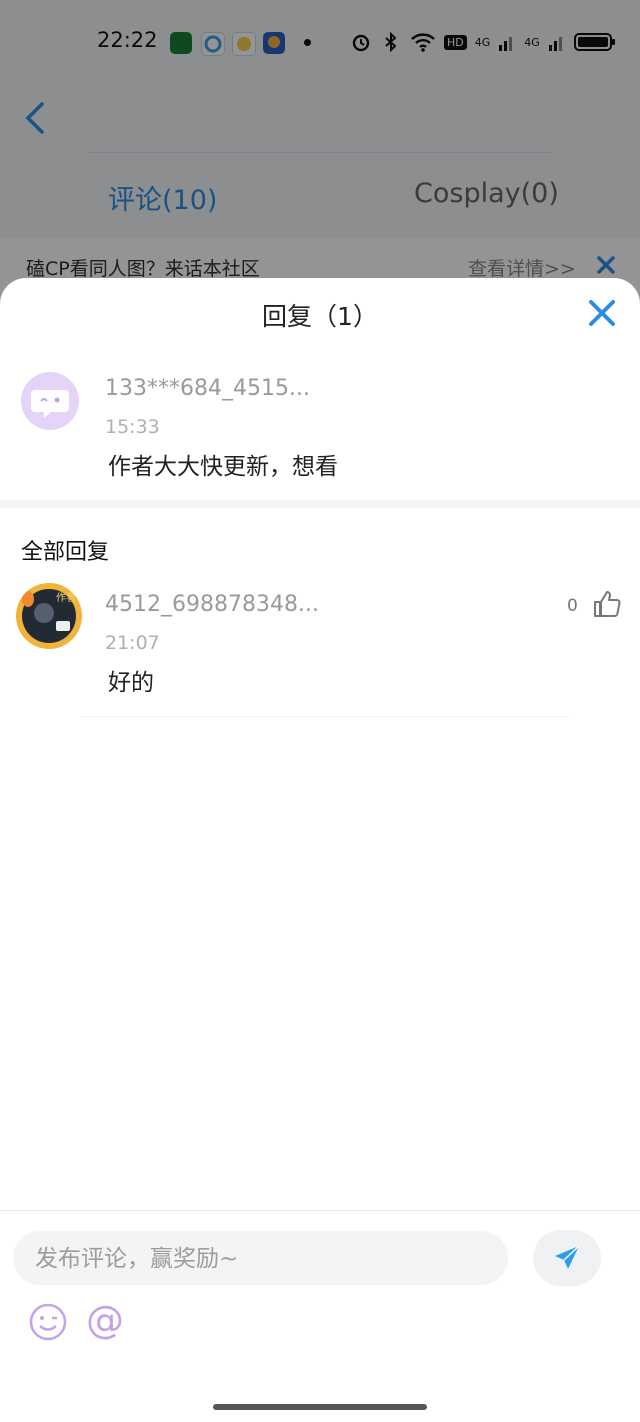  I want to click on thumbs-up-icon, so click(607, 604).